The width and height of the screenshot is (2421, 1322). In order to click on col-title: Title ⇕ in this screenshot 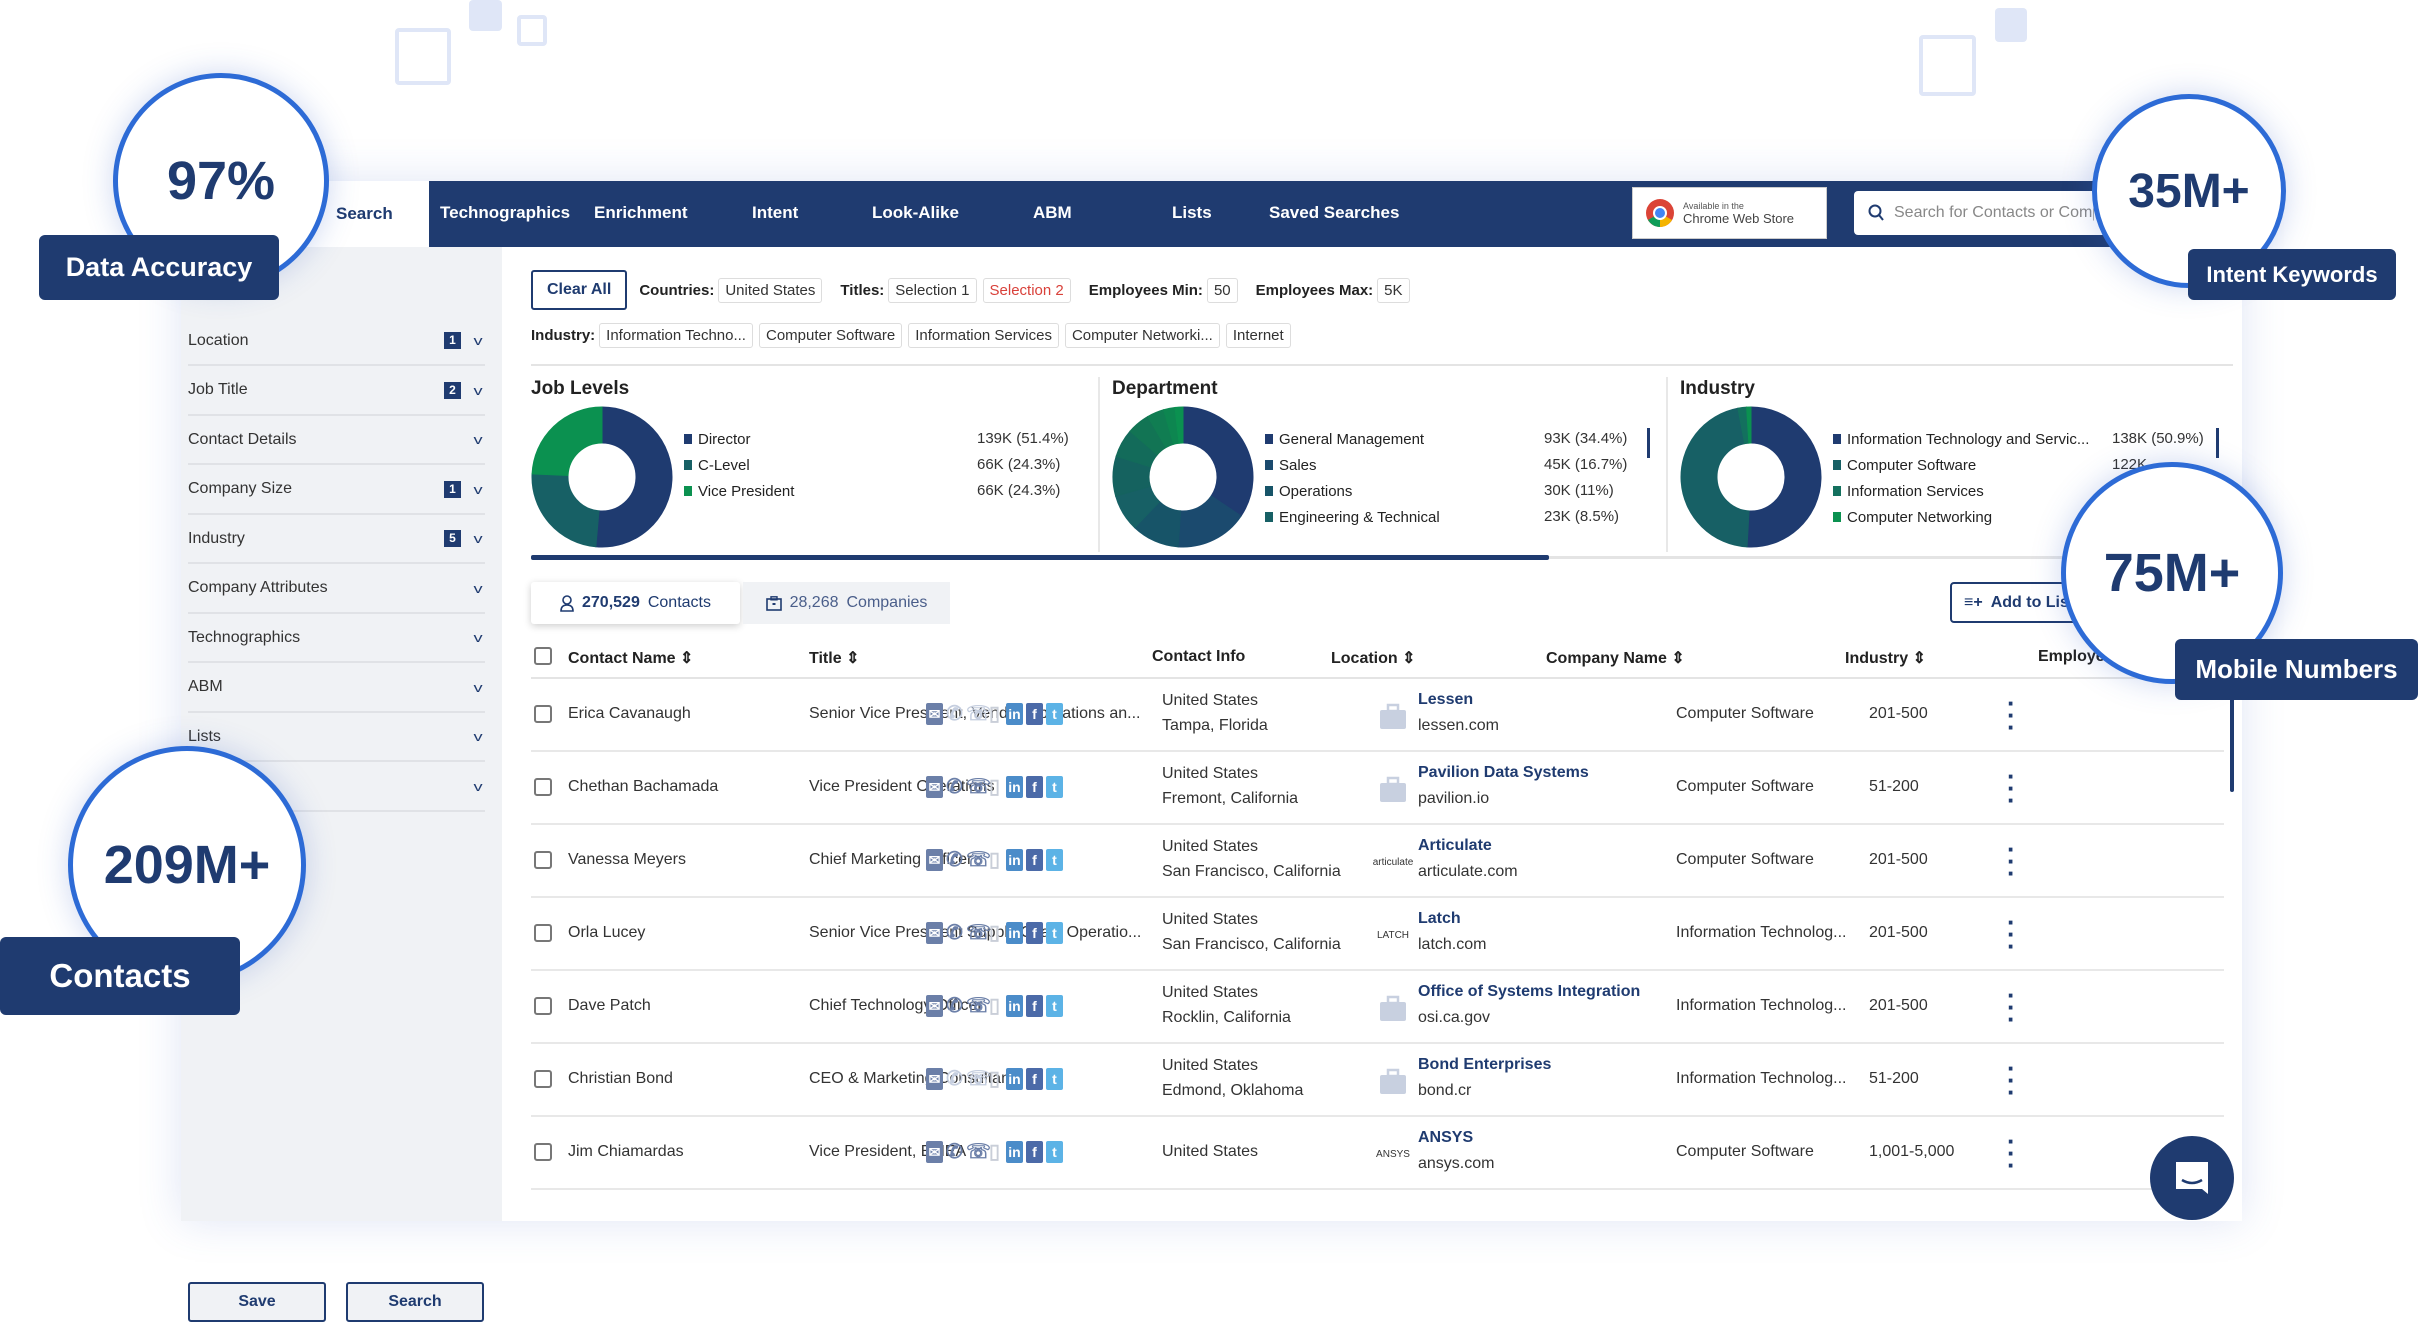, I will do `click(834, 658)`.